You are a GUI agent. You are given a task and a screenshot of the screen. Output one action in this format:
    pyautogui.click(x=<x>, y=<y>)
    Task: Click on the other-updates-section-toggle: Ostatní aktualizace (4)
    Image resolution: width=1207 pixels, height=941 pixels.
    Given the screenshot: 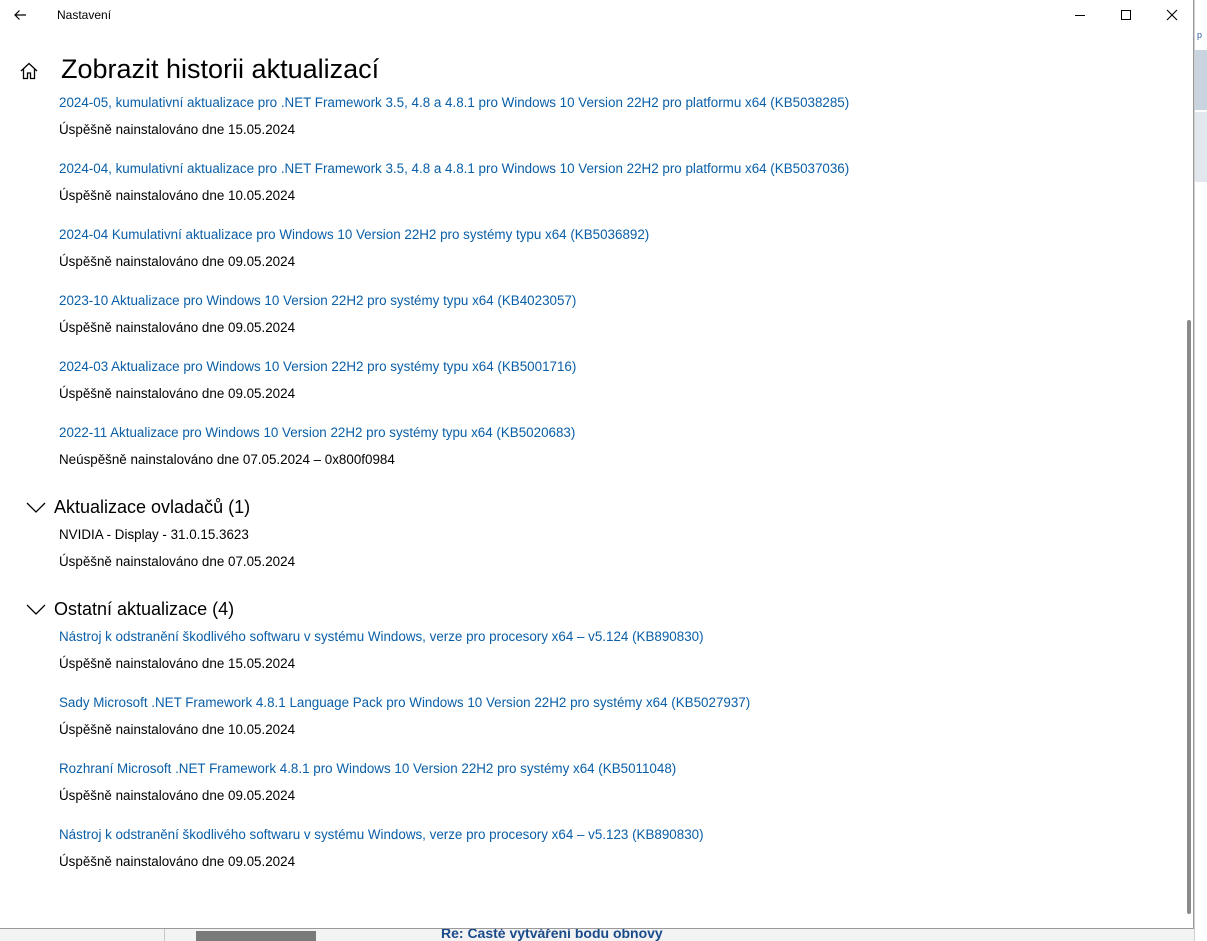 What is the action you would take?
    pyautogui.click(x=129, y=609)
    